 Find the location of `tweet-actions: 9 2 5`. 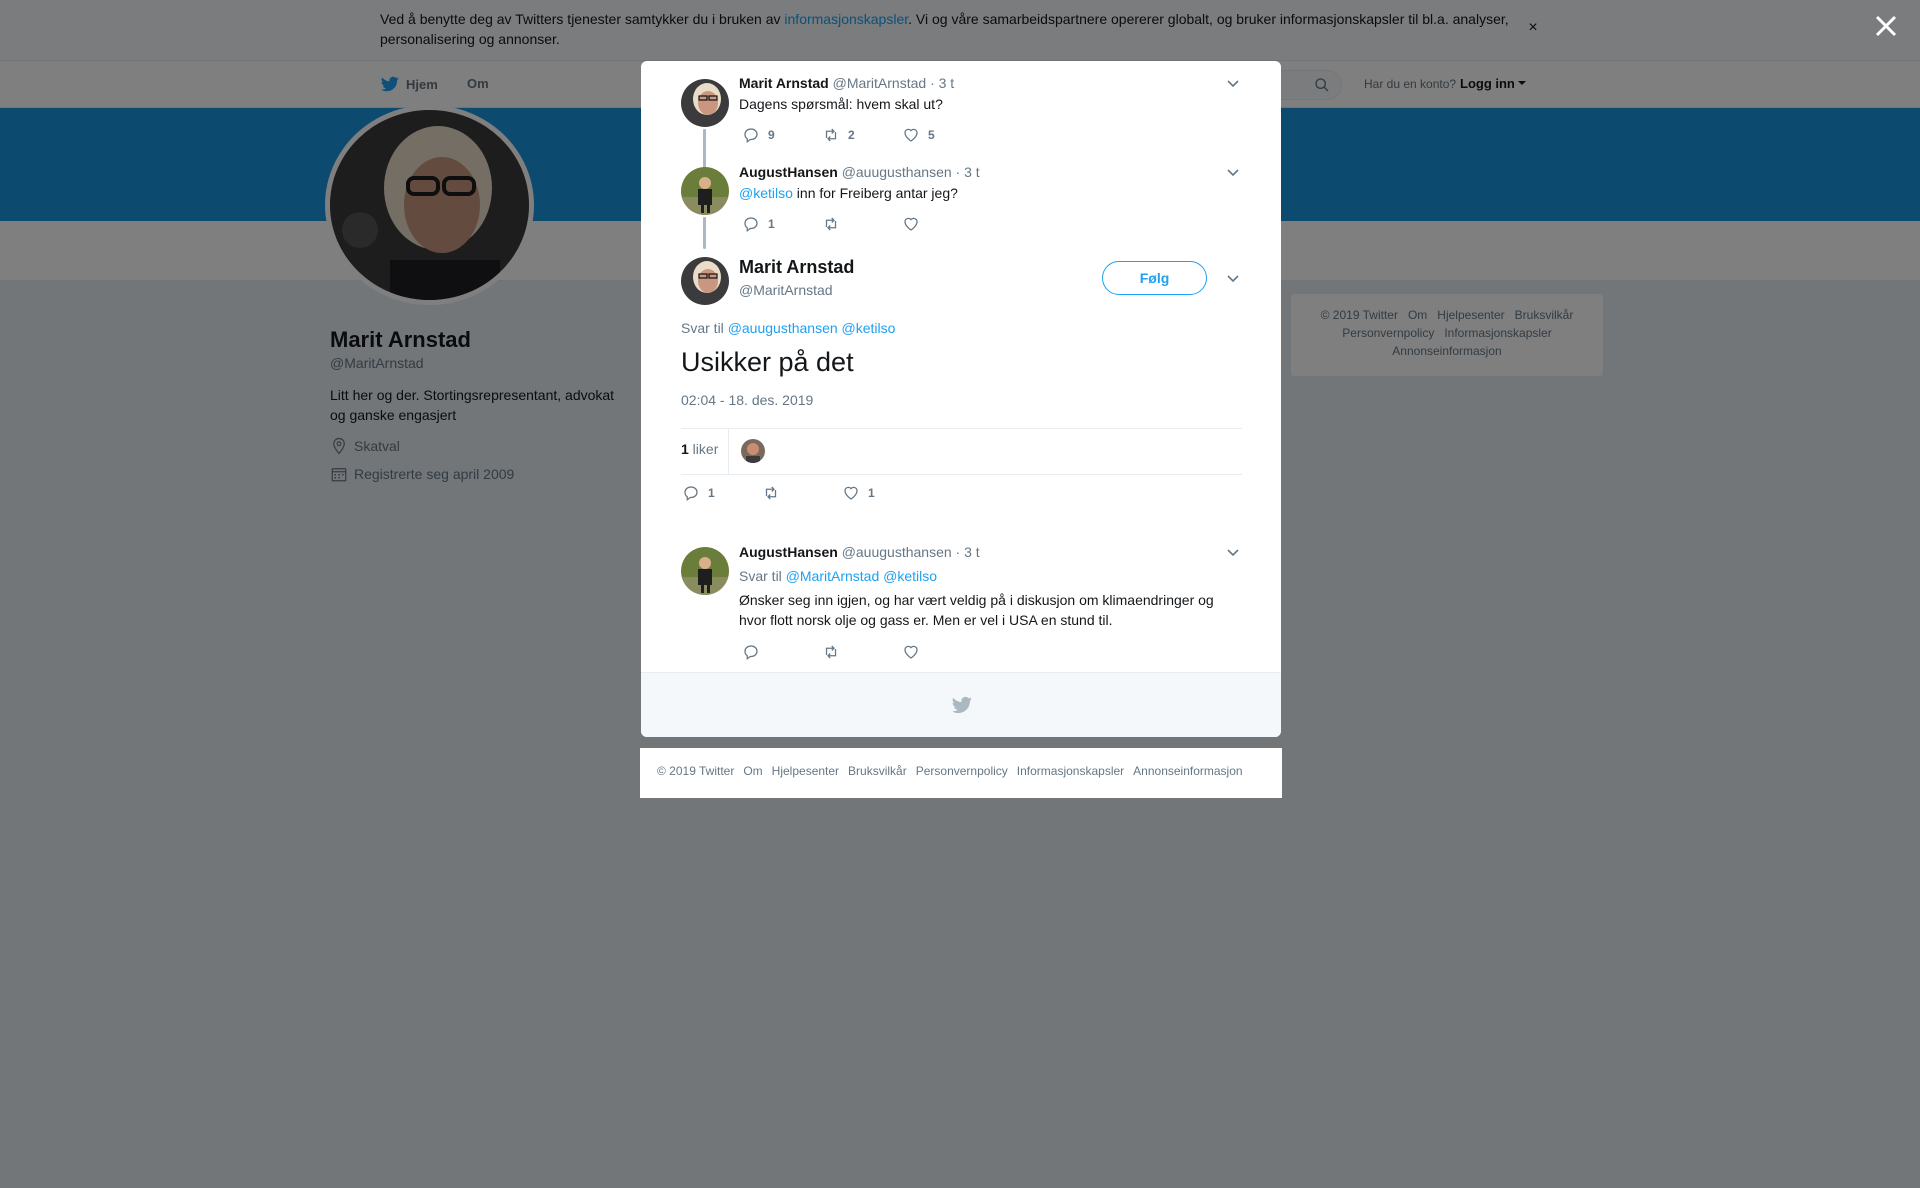

tweet-actions: 9 2 5 is located at coordinates (862, 135).